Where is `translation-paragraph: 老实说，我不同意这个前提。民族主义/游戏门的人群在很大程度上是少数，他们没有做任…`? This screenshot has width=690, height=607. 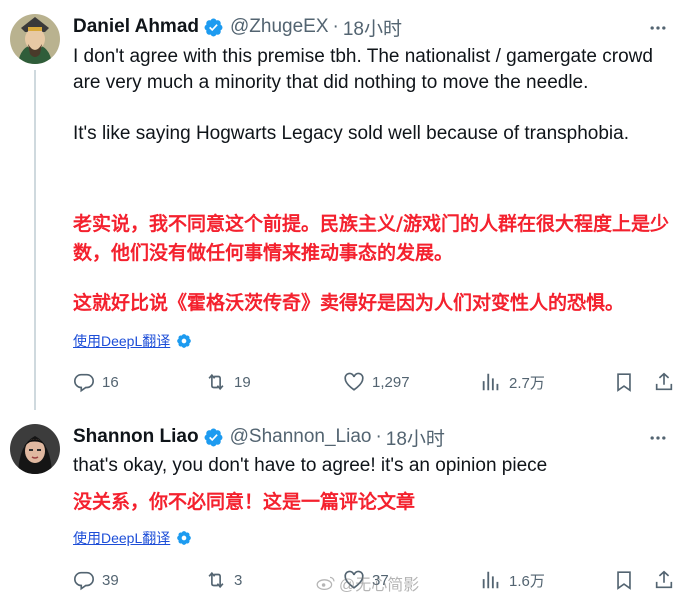
translation-paragraph: 老实说，我不同意这个前提。民族主义/游戏门的人群在很大程度上是少数，他们没有做任… is located at coordinates (371, 238).